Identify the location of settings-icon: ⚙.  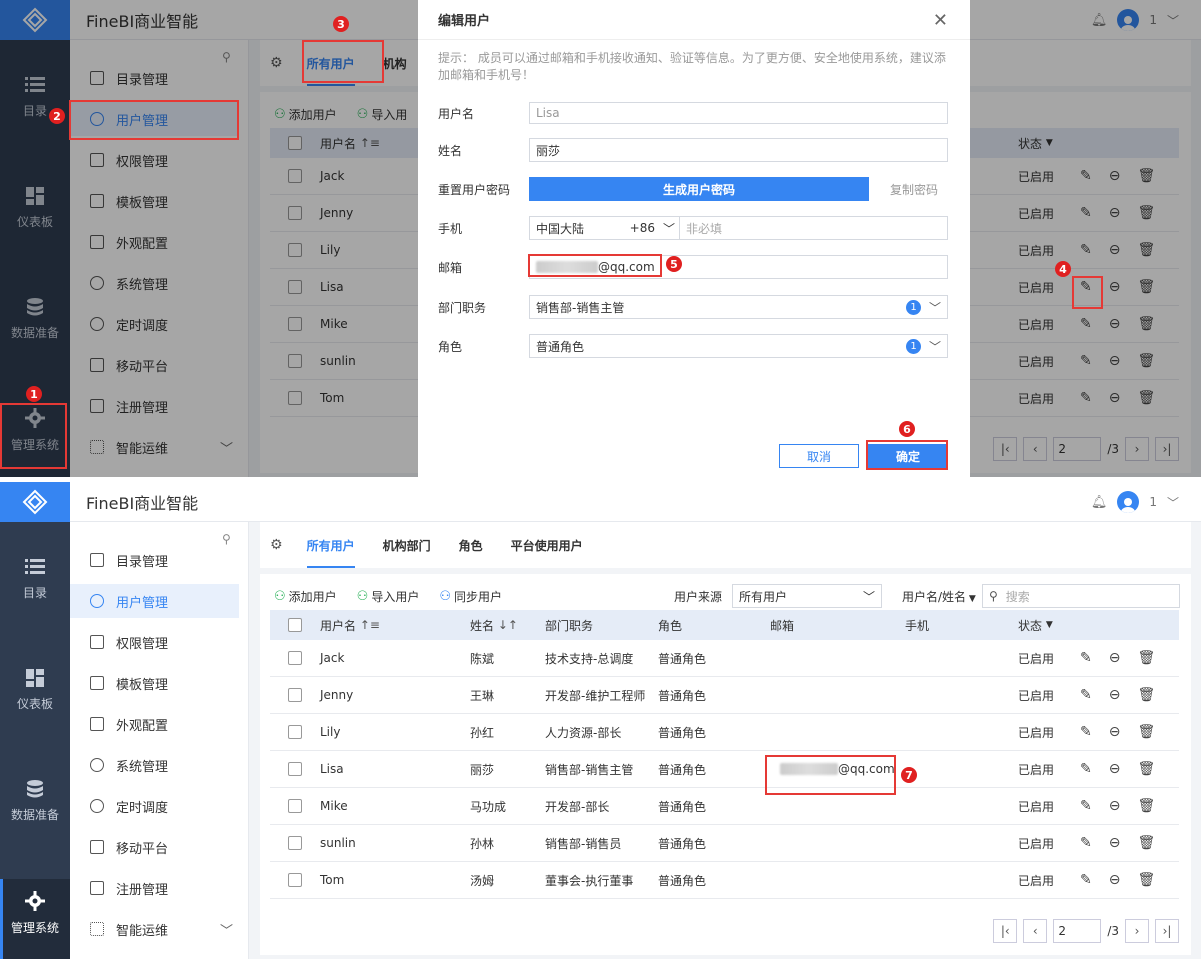
(276, 545).